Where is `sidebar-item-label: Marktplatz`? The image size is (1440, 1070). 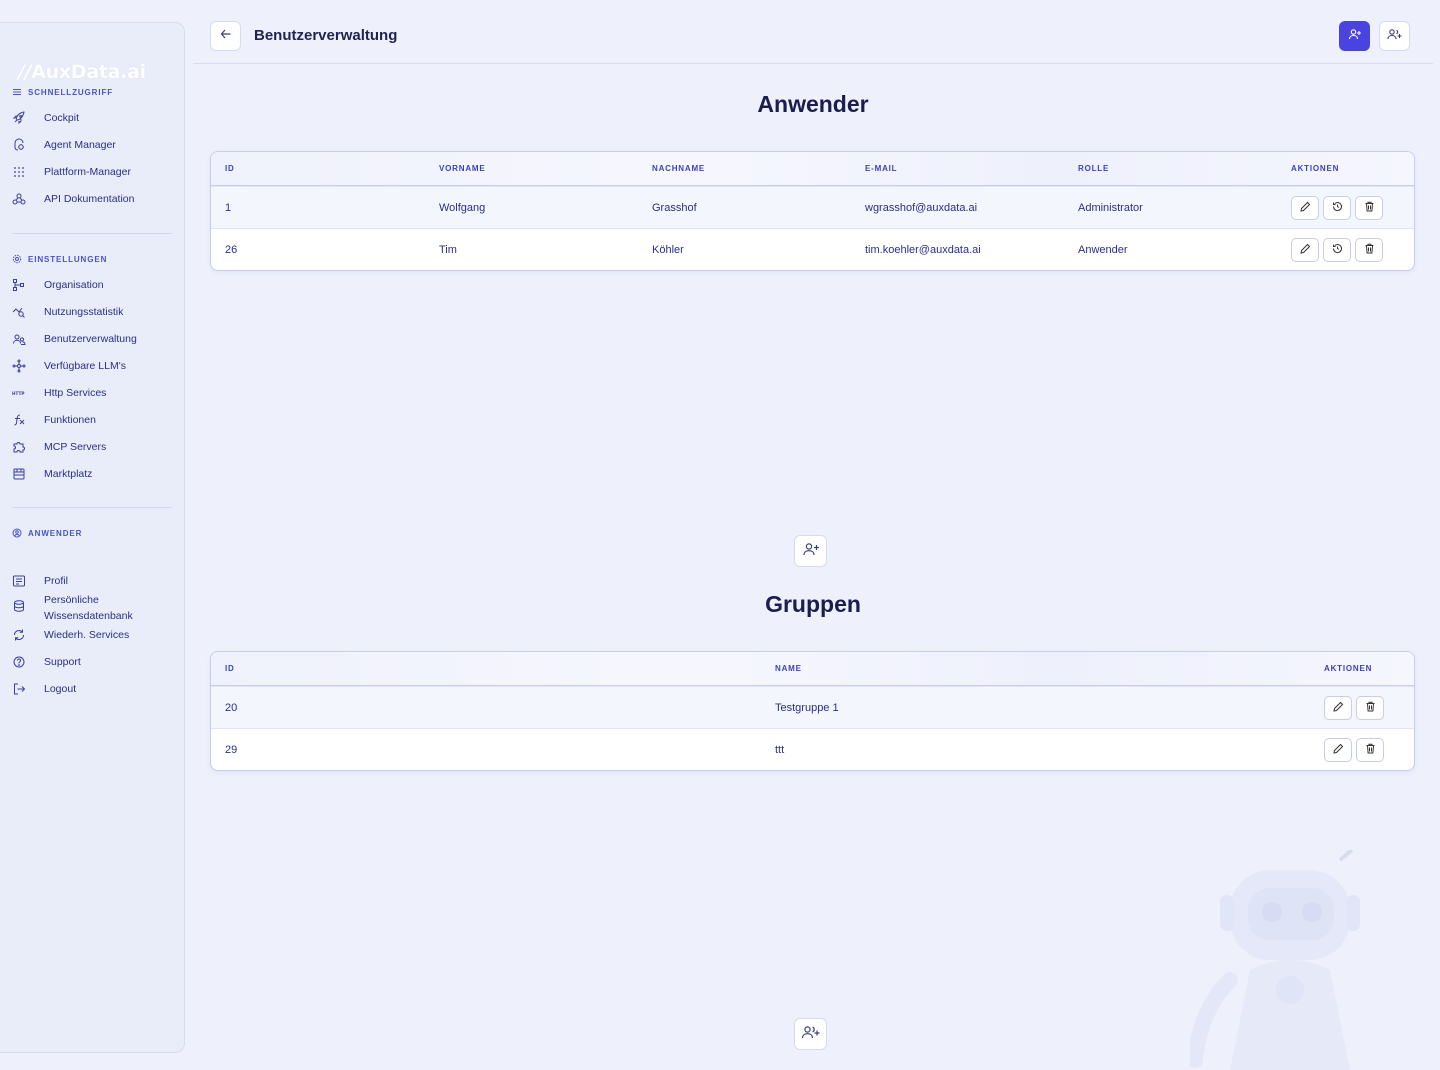
sidebar-item-label: Marktplatz is located at coordinates (68, 474).